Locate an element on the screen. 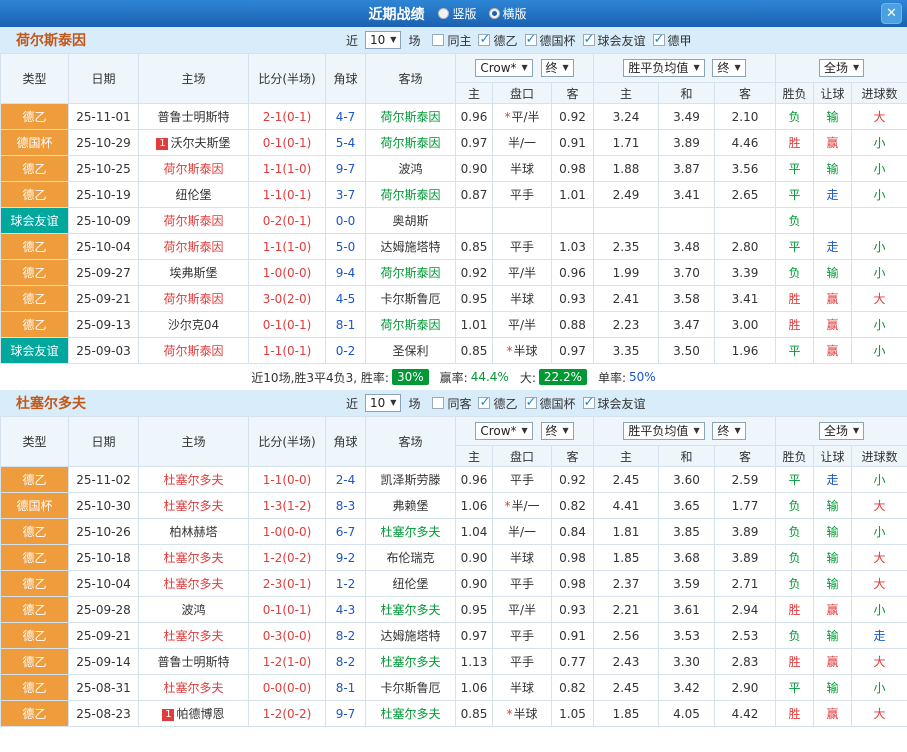 Image resolution: width=907 pixels, height=752 pixels. win-rate-badge: 30% is located at coordinates (410, 377).